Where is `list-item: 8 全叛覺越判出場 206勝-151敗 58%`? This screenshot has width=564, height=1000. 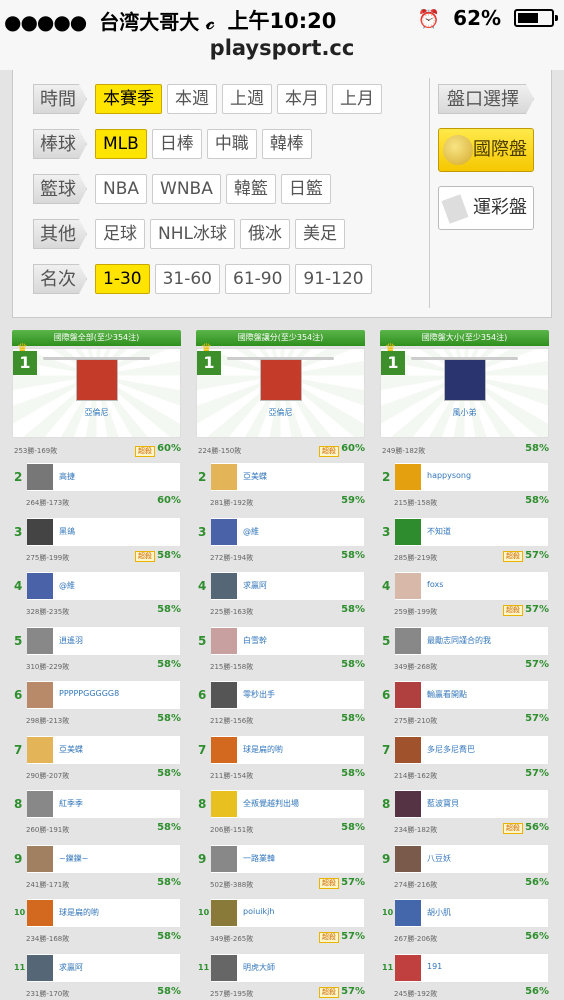 list-item: 8 全叛覺越判出場 206勝-151敗 58% is located at coordinates (280, 816).